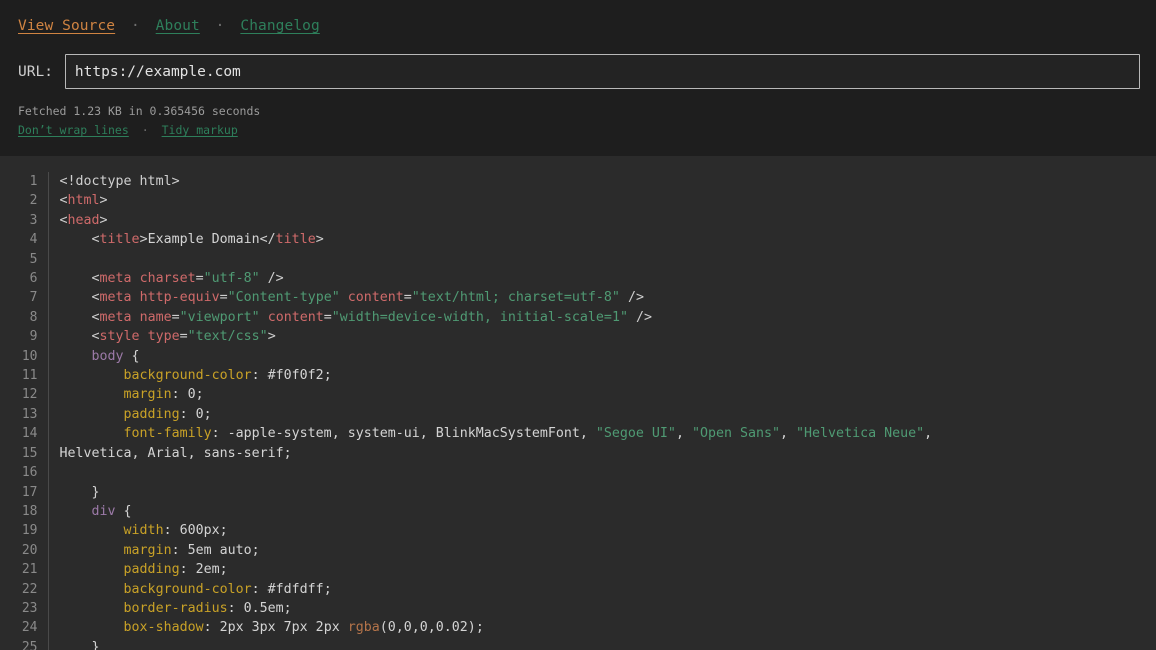 The width and height of the screenshot is (1156, 650). What do you see at coordinates (131, 628) in the screenshot?
I see `code-token-prop: box-shadow` at bounding box center [131, 628].